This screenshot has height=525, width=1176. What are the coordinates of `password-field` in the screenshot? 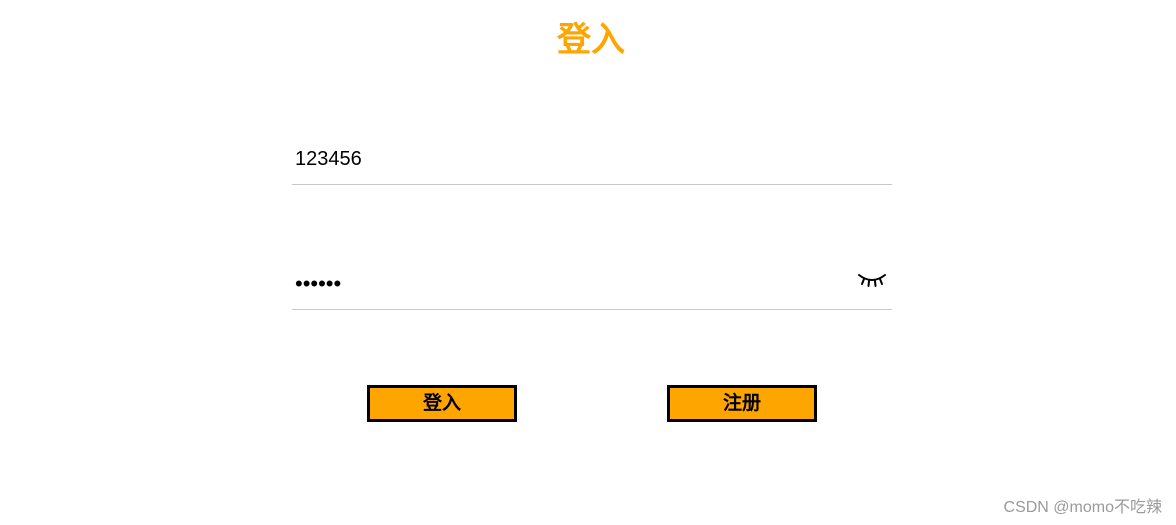 It's located at (592, 287).